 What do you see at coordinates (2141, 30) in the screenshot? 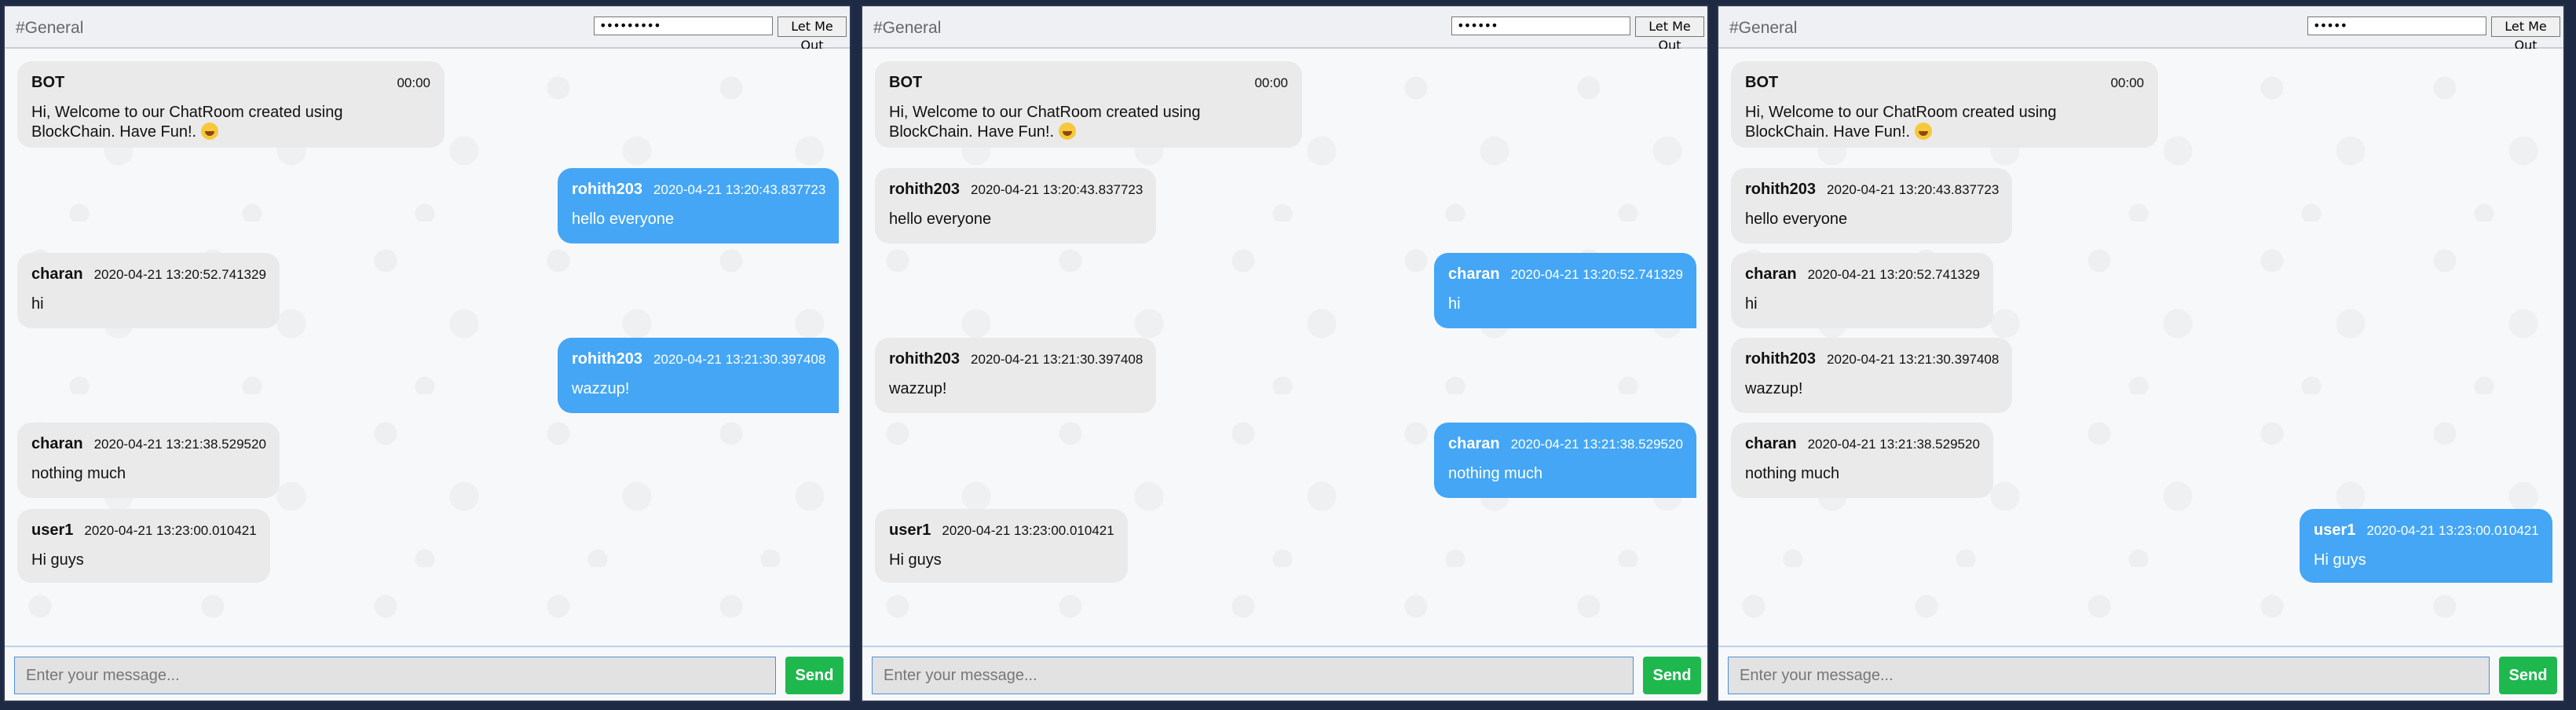
I see `chat-header: #General ••••• Let Me Out` at bounding box center [2141, 30].